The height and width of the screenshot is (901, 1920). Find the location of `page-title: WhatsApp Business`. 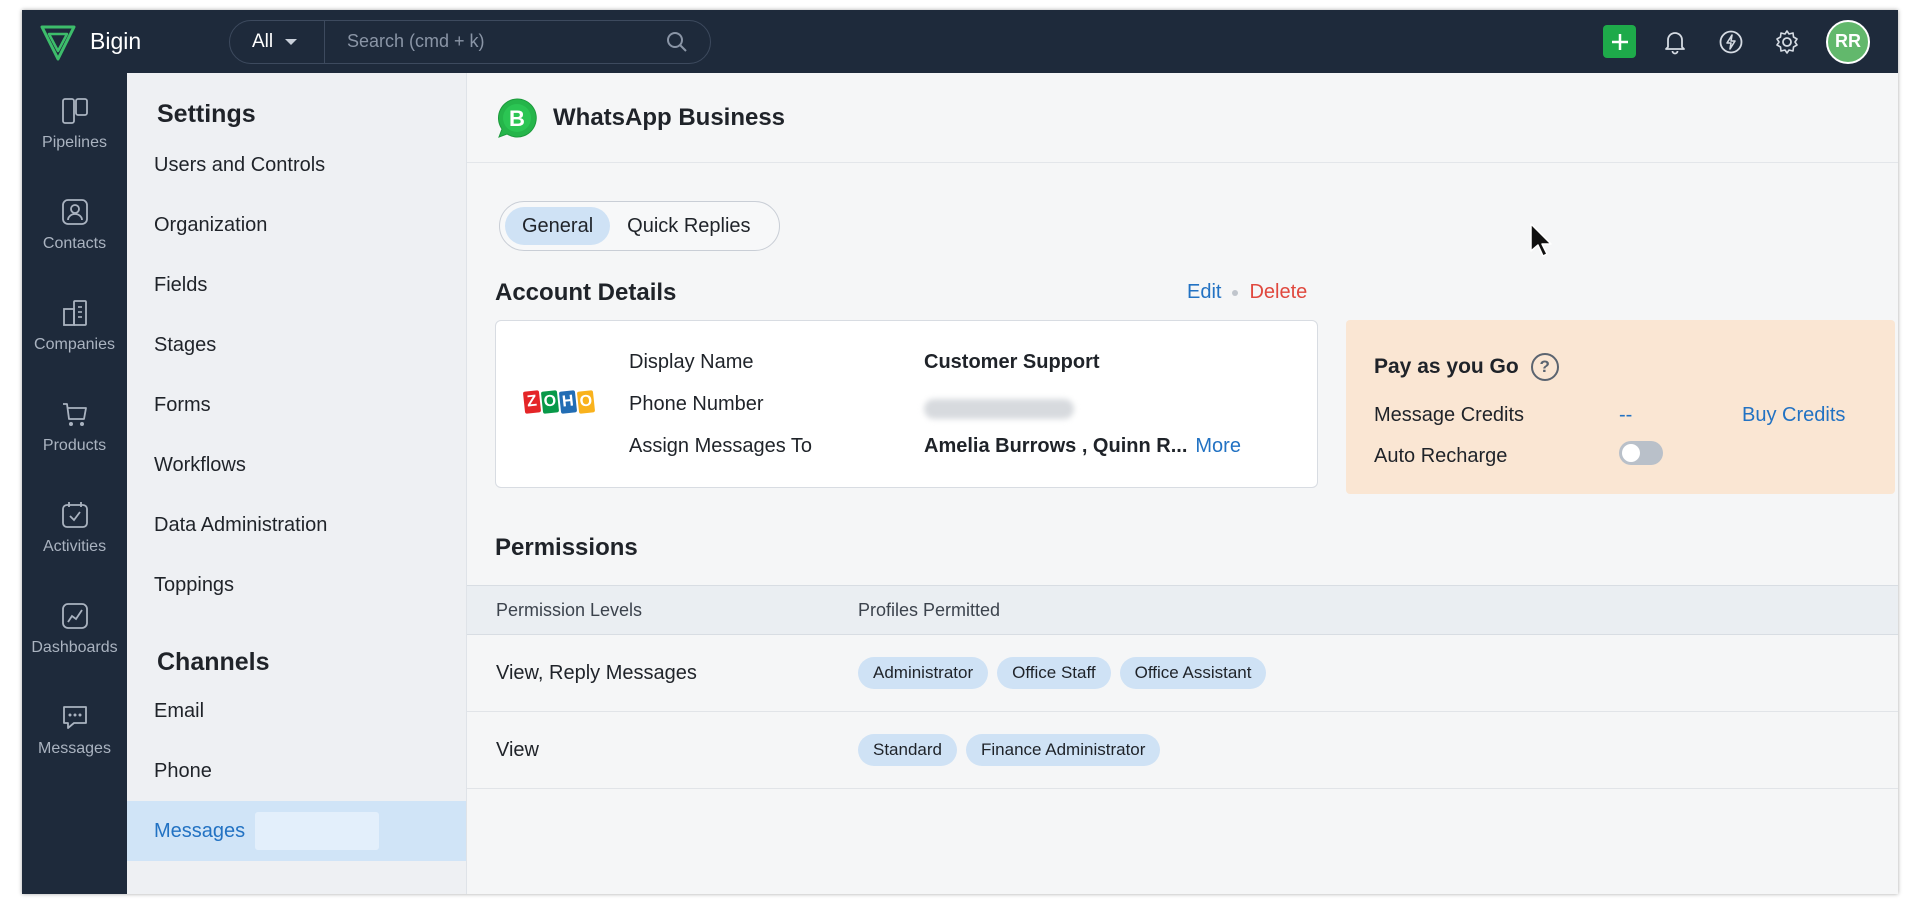

page-title: WhatsApp Business is located at coordinates (669, 117).